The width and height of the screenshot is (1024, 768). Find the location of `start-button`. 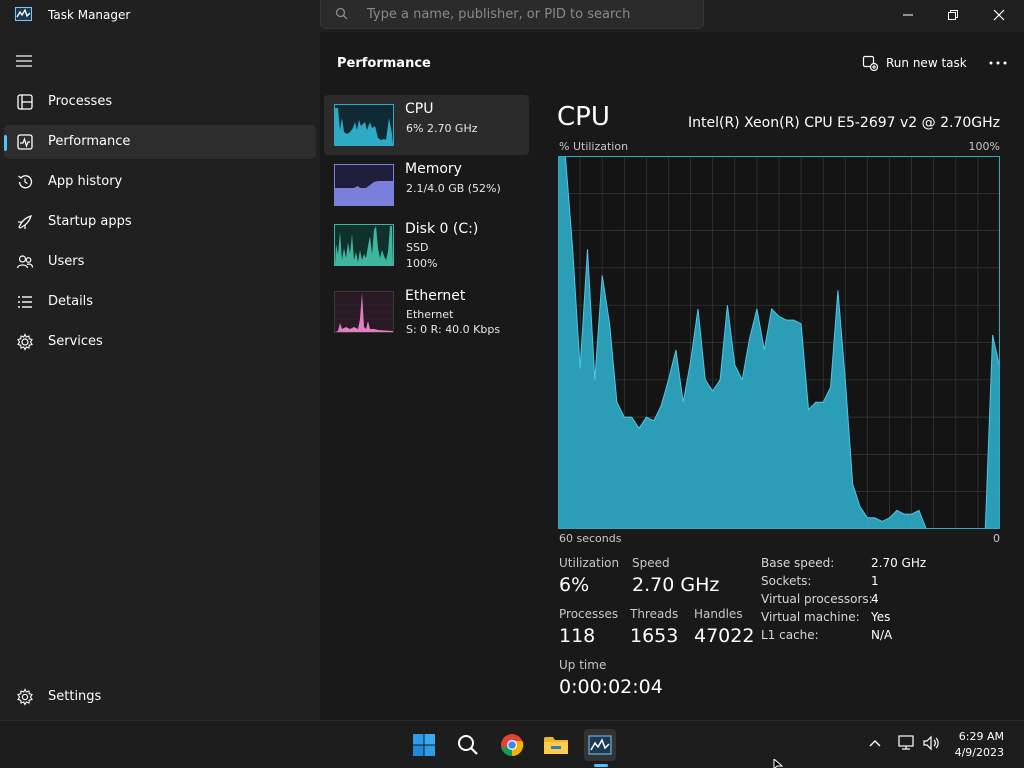

start-button is located at coordinates (424, 745).